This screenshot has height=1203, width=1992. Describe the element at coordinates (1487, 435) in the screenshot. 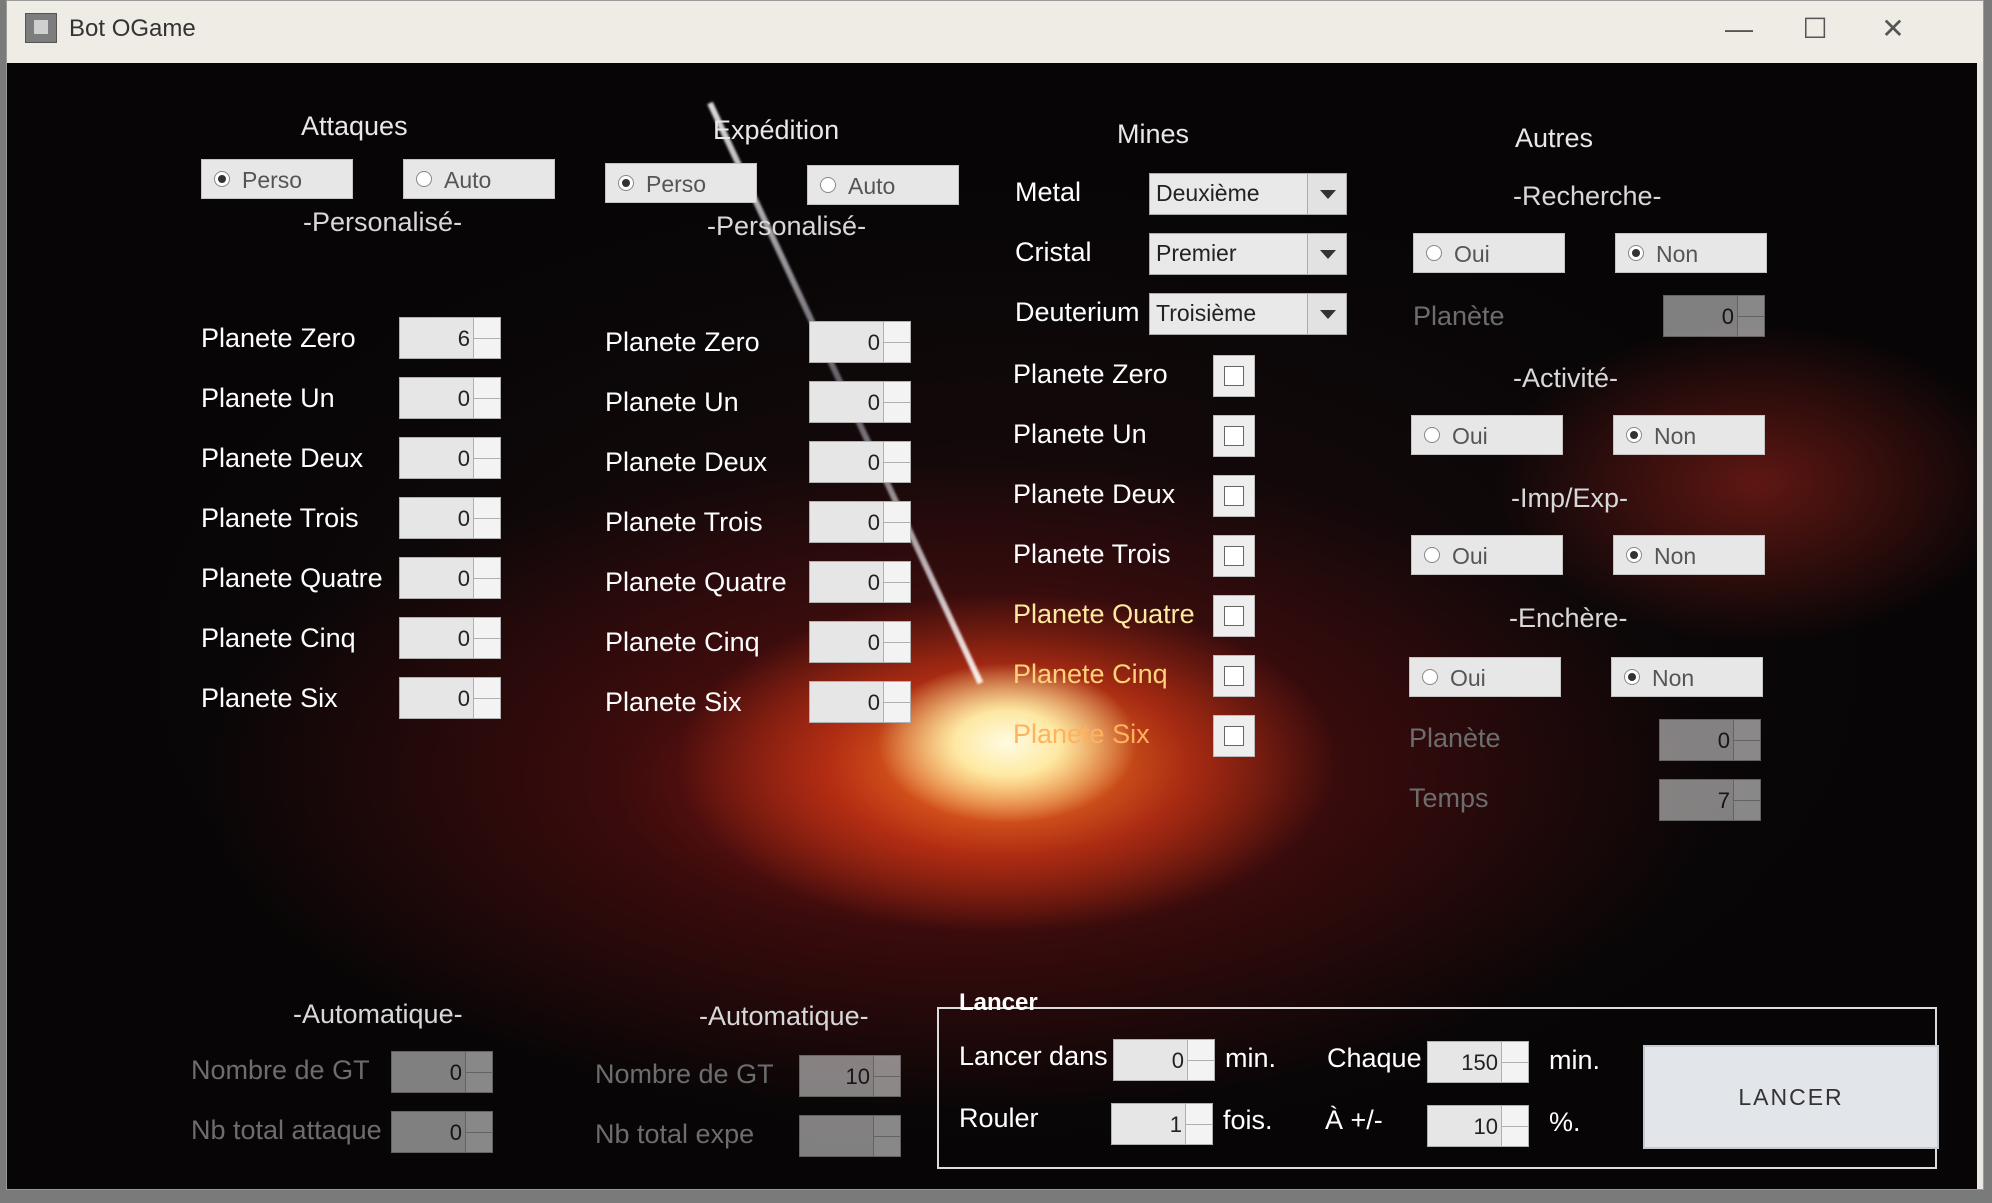

I see `activite-oui-radio: Oui` at that location.